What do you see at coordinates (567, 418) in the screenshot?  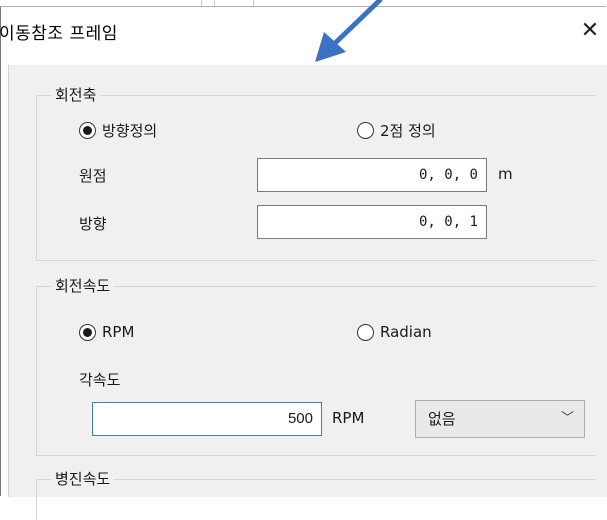 I see `chevron-down-icon: ﹀` at bounding box center [567, 418].